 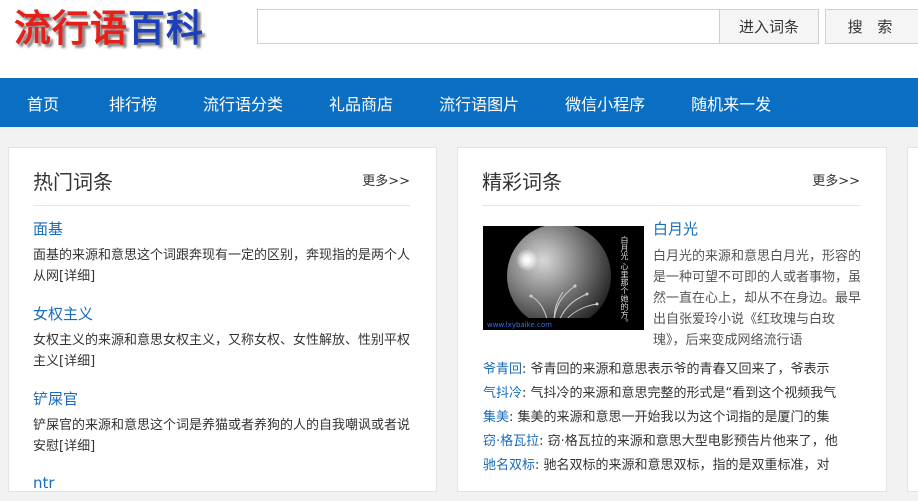 What do you see at coordinates (44, 482) in the screenshot?
I see `entry-title-link: ntr` at bounding box center [44, 482].